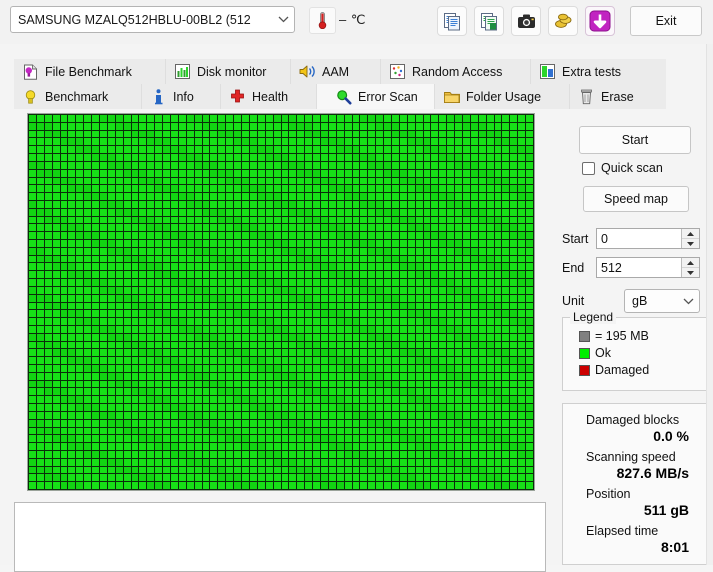 The image size is (713, 572). I want to click on end-spinner: 512, so click(648, 267).